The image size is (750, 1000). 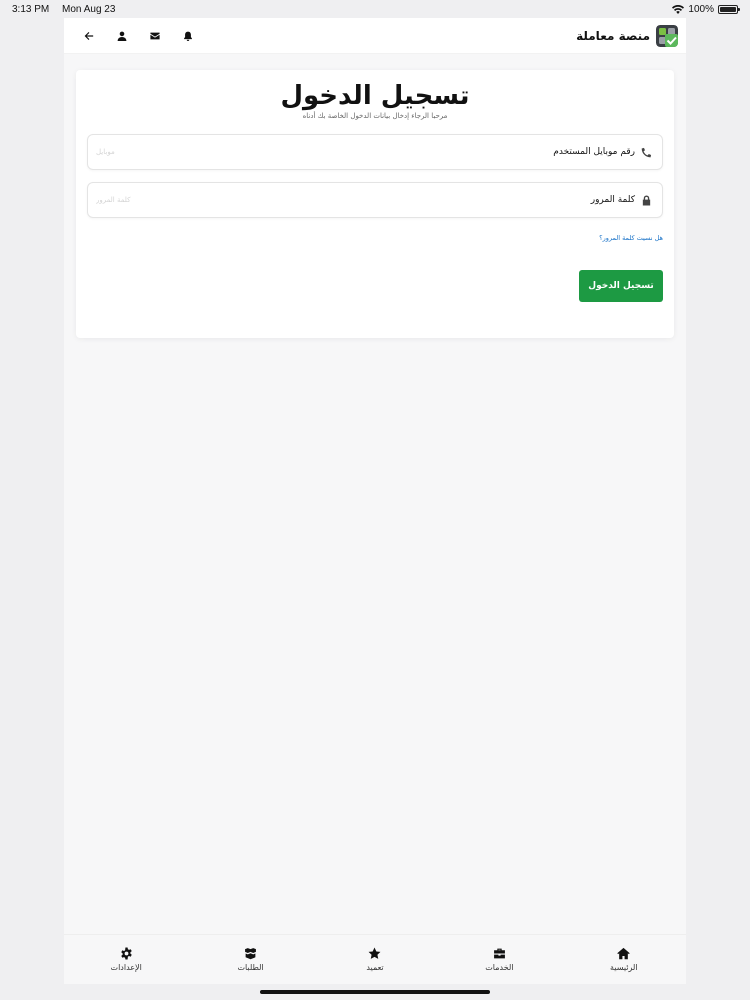 I want to click on forgot-password-link: هل نسيت كلمة المرور؟, so click(x=375, y=238).